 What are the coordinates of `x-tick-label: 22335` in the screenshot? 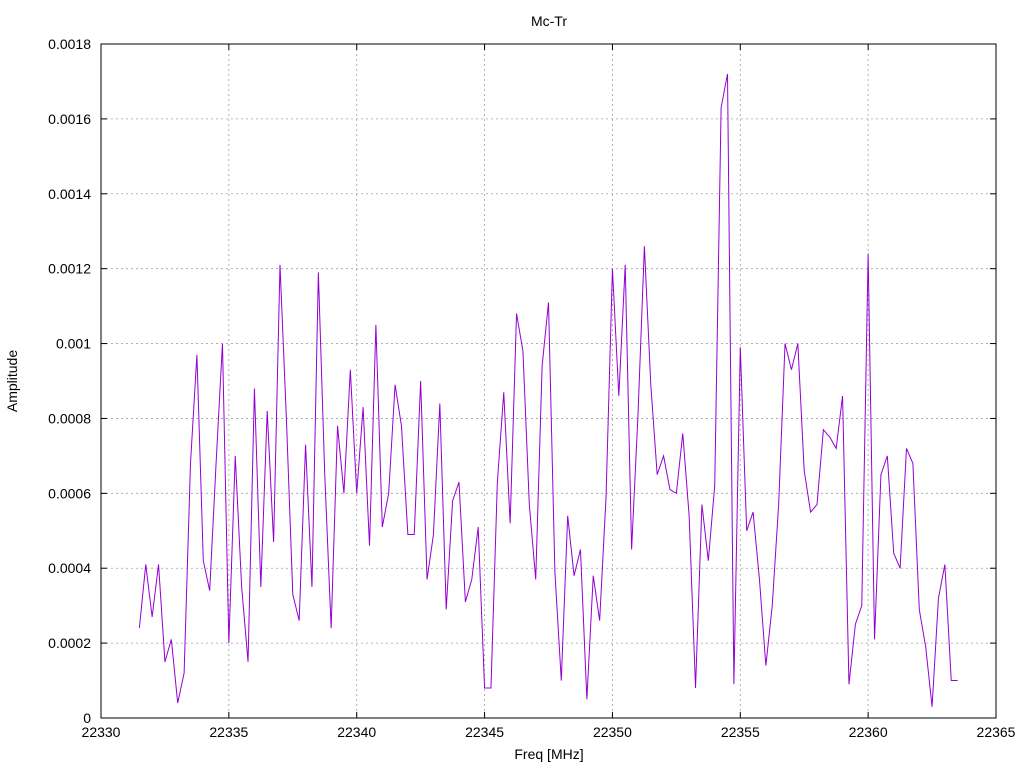 It's located at (228, 732).